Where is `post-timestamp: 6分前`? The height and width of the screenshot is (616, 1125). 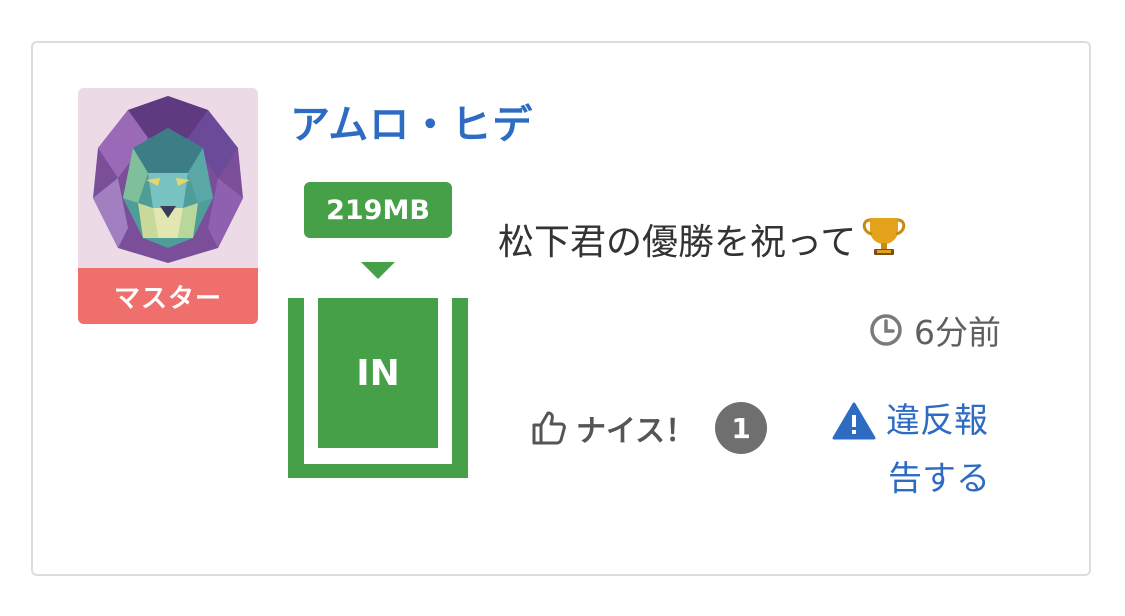 post-timestamp: 6分前 is located at coordinates (934, 330).